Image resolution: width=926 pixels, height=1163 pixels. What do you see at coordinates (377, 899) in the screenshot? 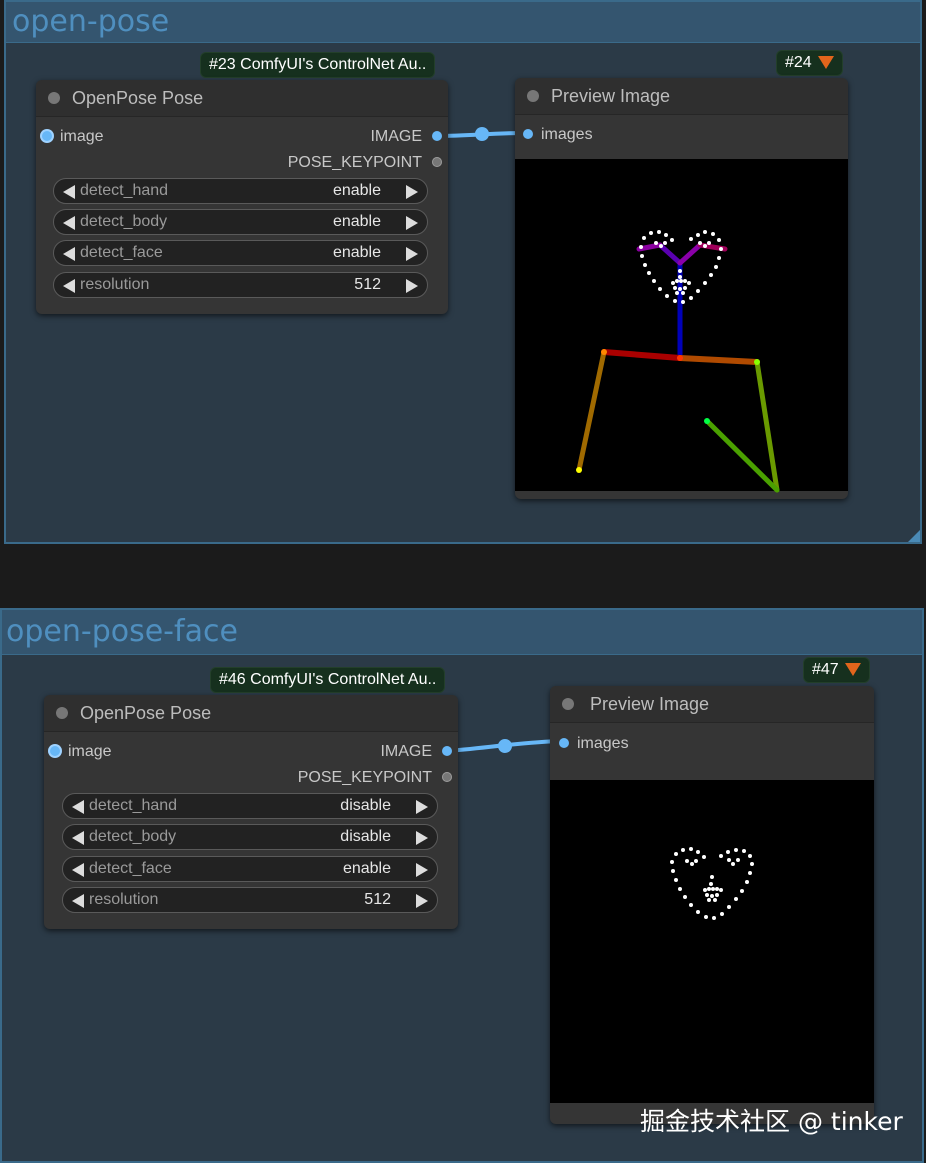
I see `widget-value: 512` at bounding box center [377, 899].